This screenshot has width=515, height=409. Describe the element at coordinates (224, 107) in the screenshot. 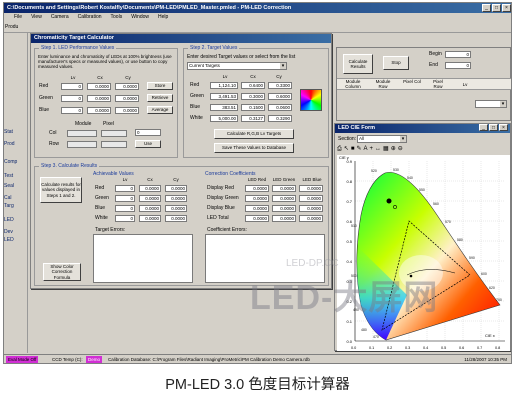

I see `step2-blue-lv: 383.51` at that location.